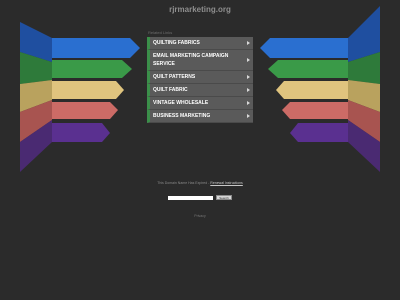 This screenshot has height=300, width=400. I want to click on link-label: VINTAGE WHOLESALE, so click(181, 103).